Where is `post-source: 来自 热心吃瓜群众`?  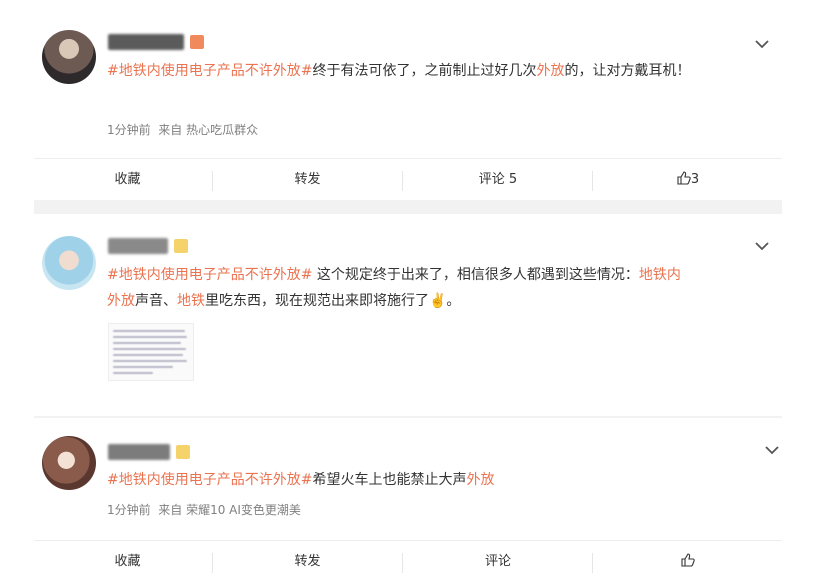
post-source: 来自 热心吃瓜群众 is located at coordinates (208, 130).